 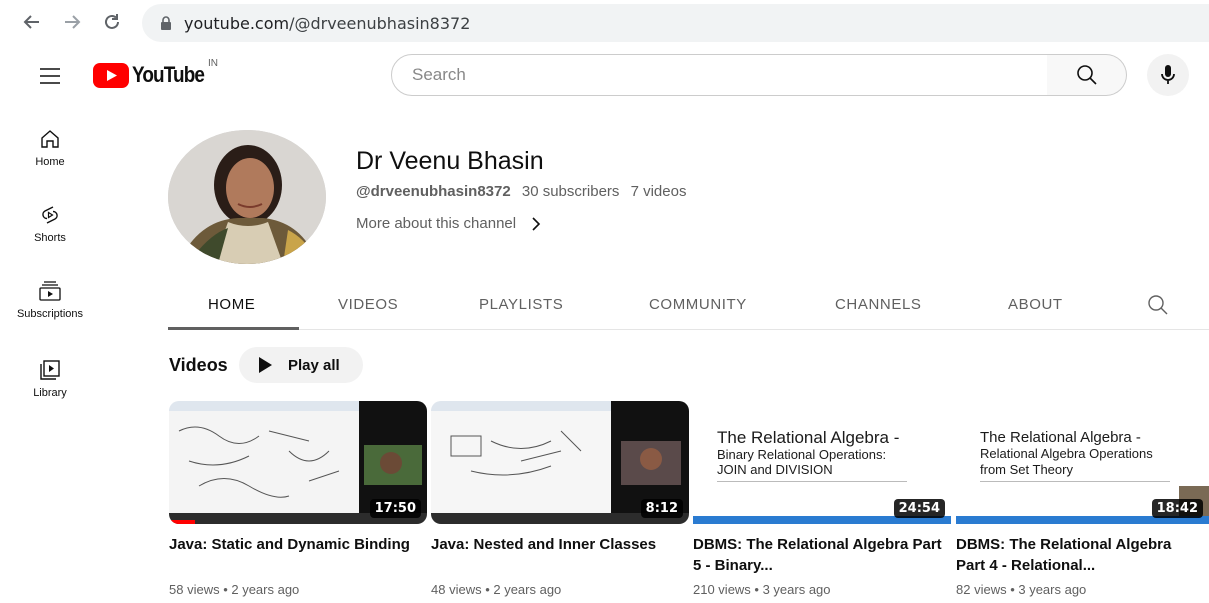 What do you see at coordinates (1066, 453) in the screenshot?
I see `slide-subtitle: Relational Algebra Operations` at bounding box center [1066, 453].